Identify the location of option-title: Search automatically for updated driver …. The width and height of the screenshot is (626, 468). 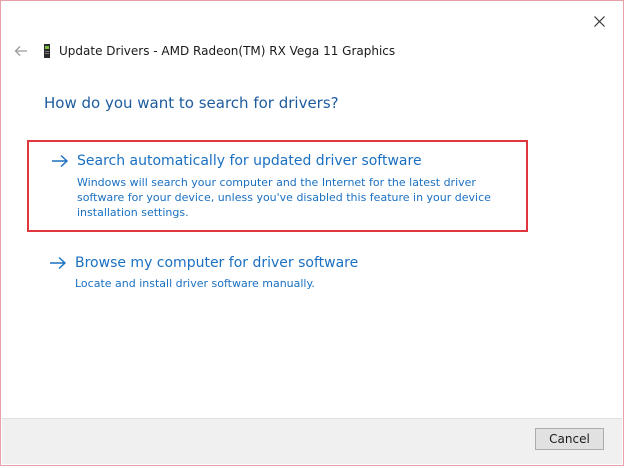
(249, 161).